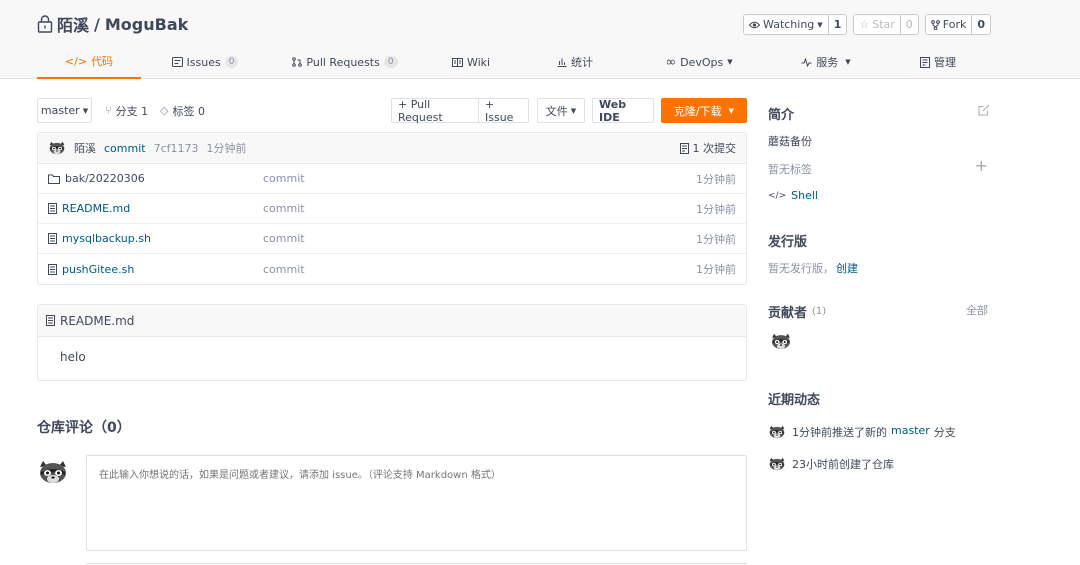 The width and height of the screenshot is (1080, 565). I want to click on branch-icon: ⑂, so click(108, 110).